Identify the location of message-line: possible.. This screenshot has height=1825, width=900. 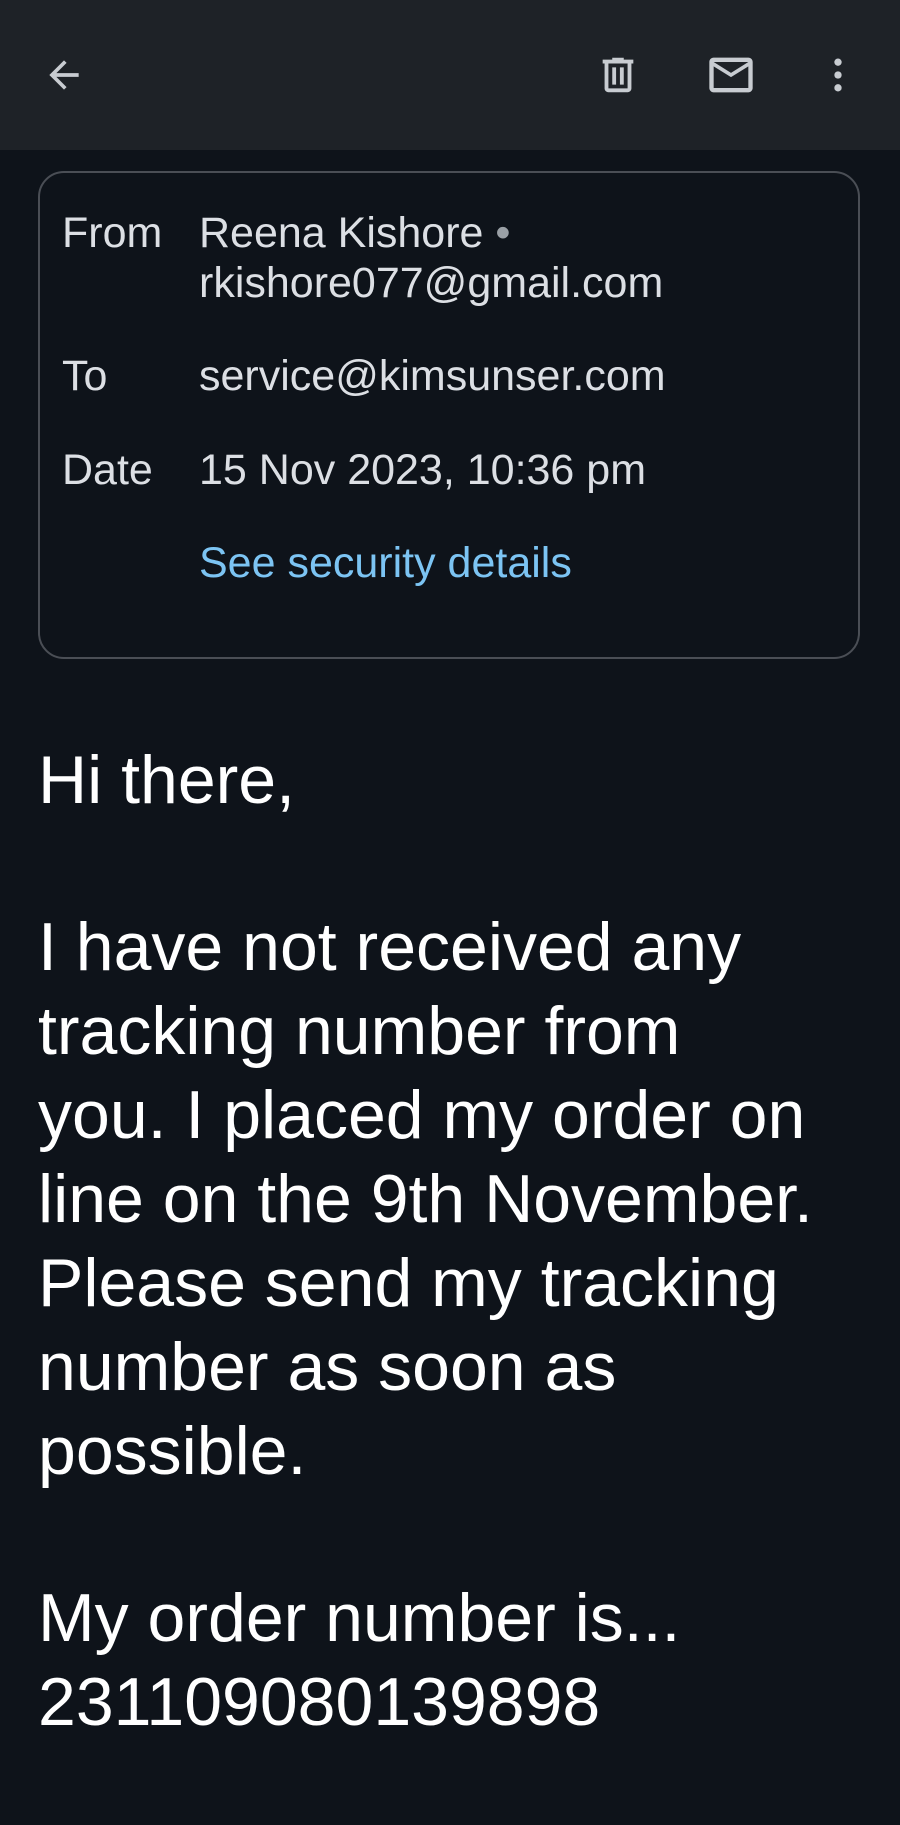
(172, 1451).